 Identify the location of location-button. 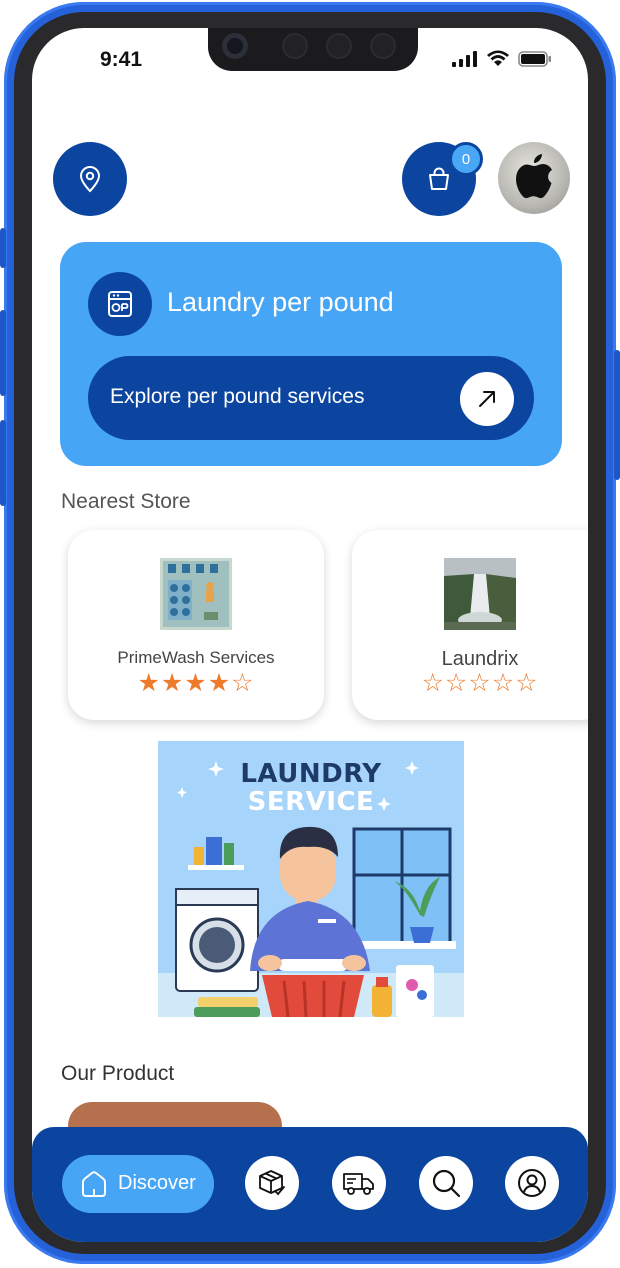
(90, 179).